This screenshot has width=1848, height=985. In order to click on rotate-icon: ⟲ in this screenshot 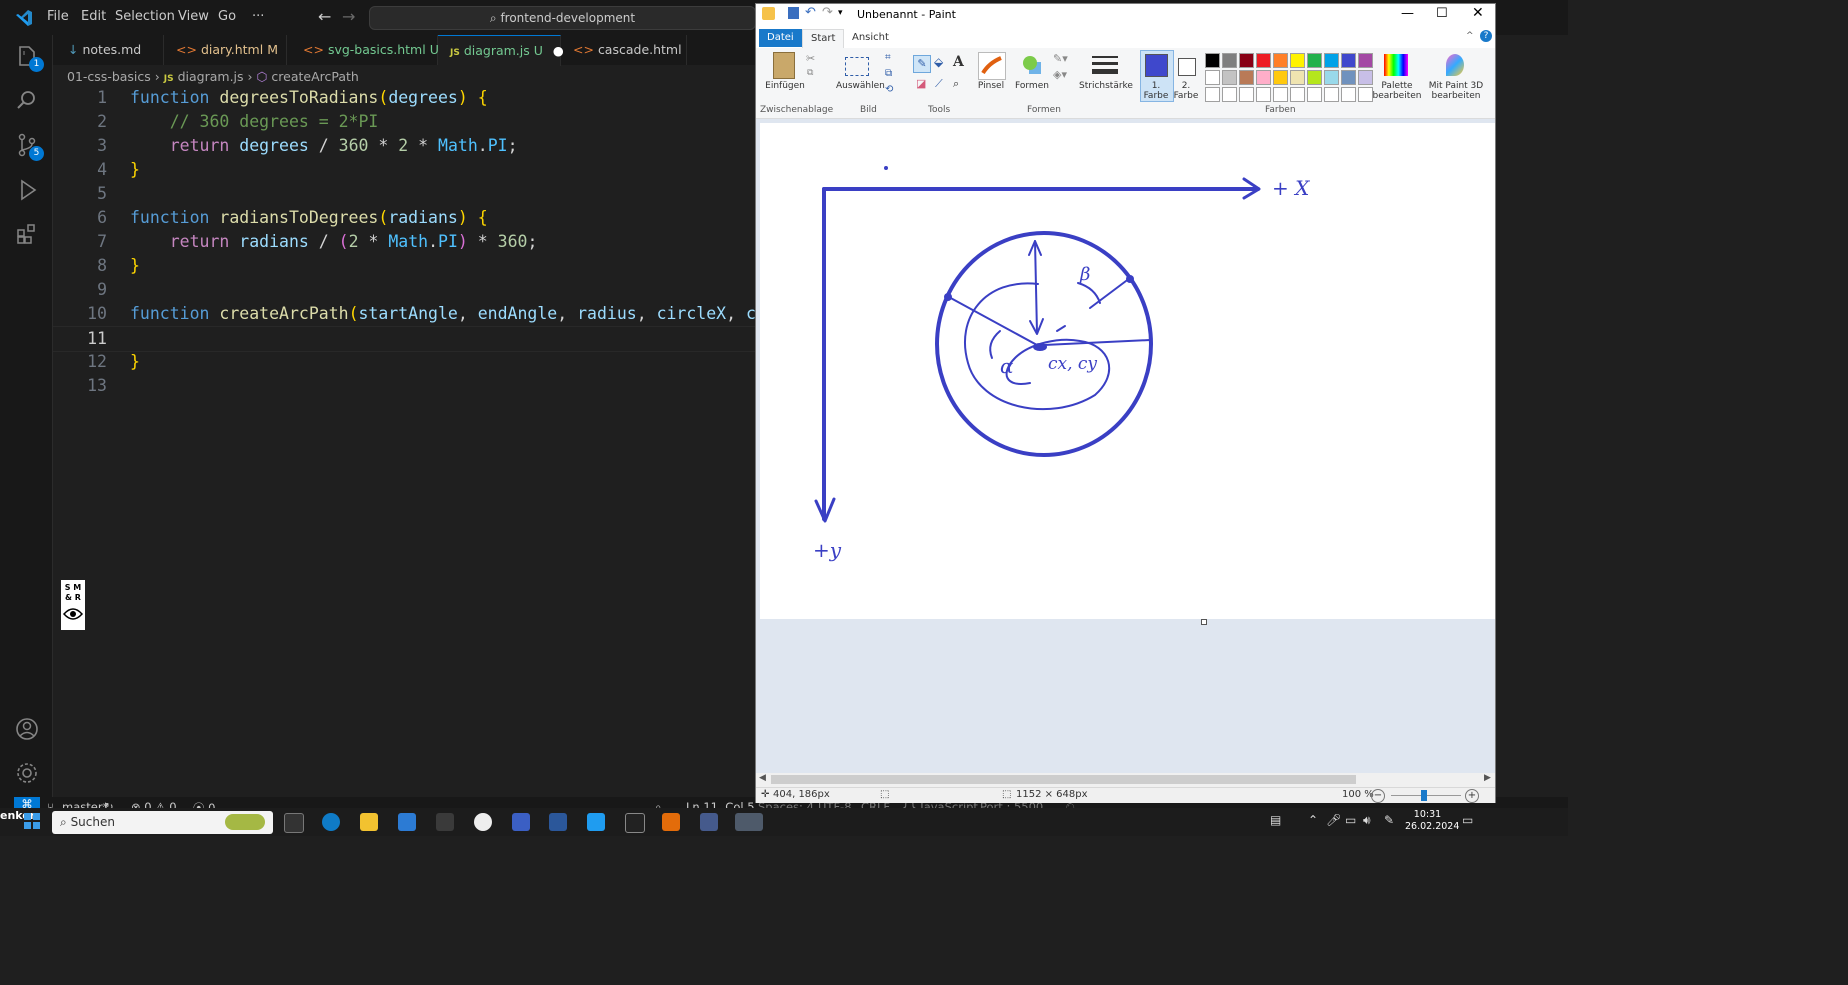, I will do `click(889, 89)`.